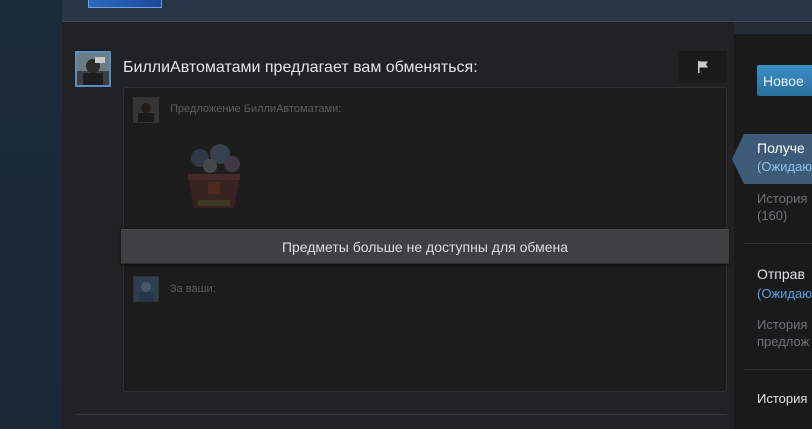  I want to click on your-avatar-image, so click(146, 289).